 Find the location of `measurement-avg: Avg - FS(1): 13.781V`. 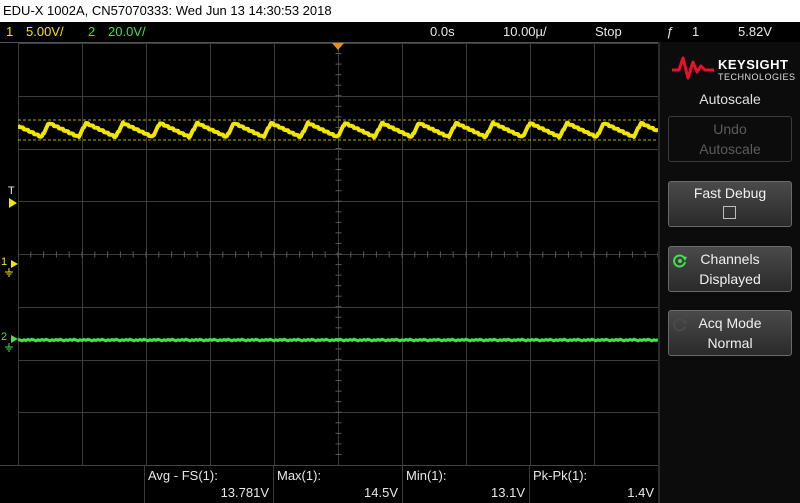

measurement-avg: Avg - FS(1): 13.781V is located at coordinates (208, 484).